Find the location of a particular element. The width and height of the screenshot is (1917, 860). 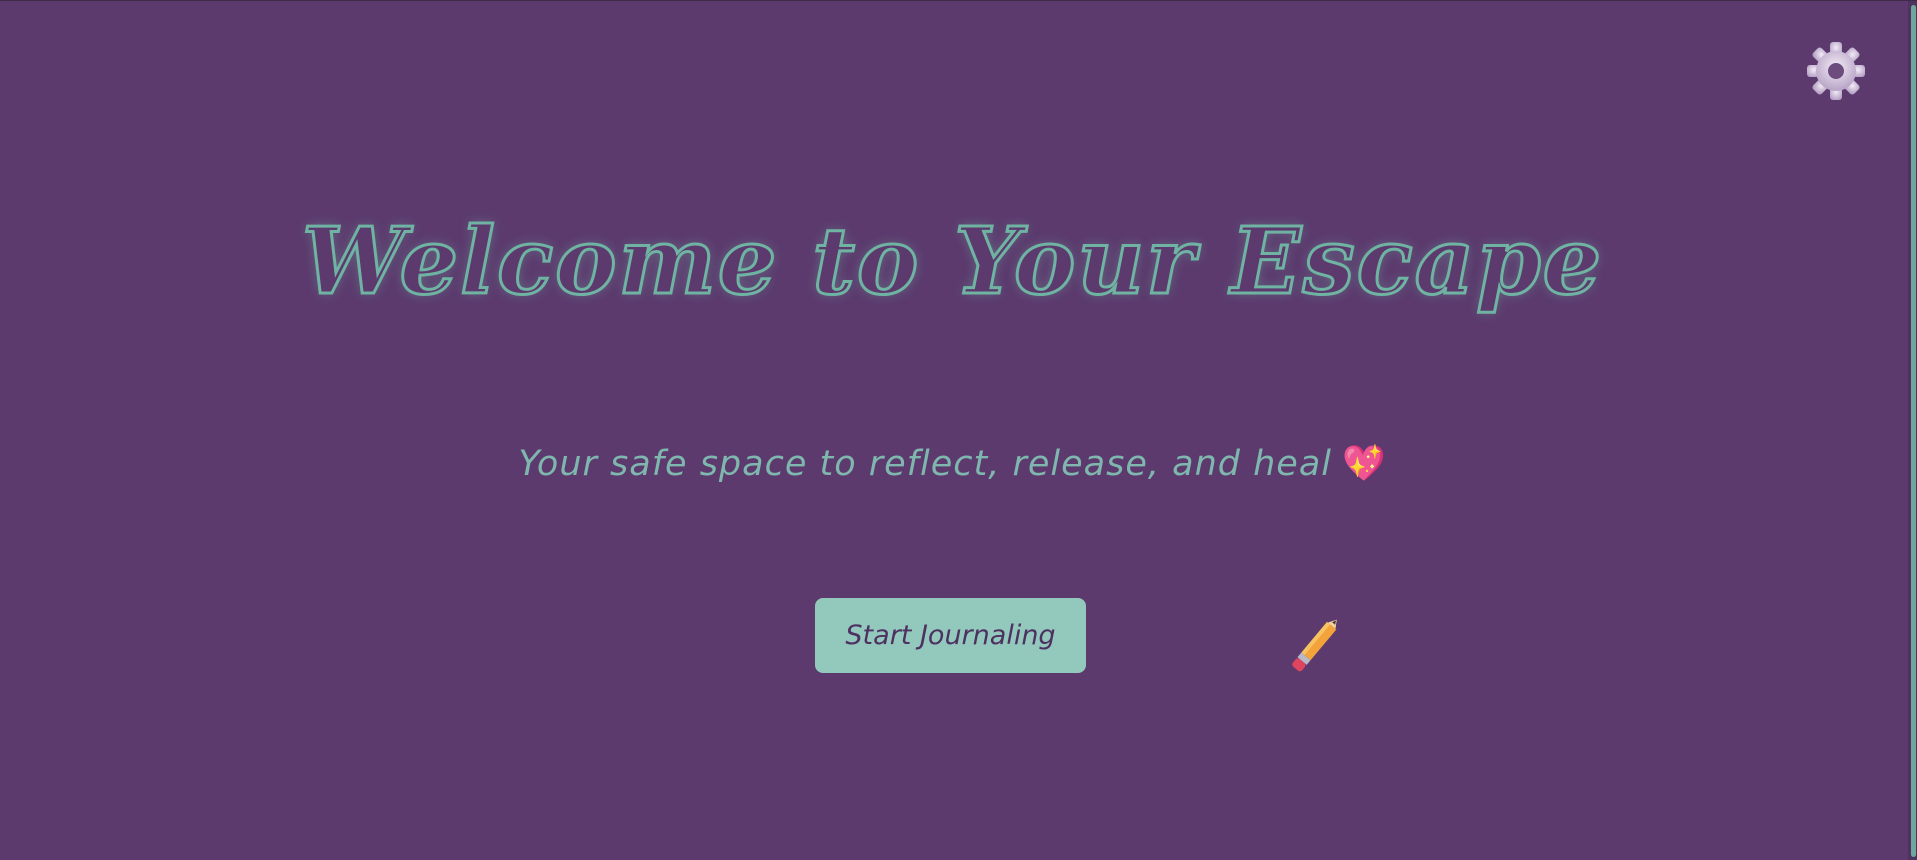

settings-button is located at coordinates (1836, 71).